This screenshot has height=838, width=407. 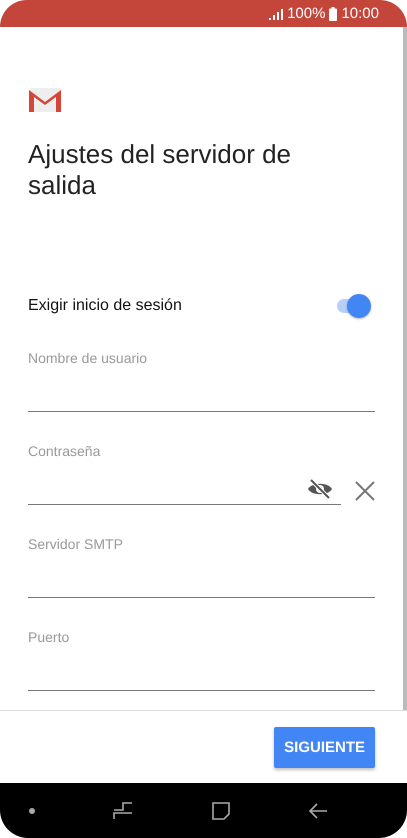 What do you see at coordinates (276, 14) in the screenshot?
I see `signal-icon` at bounding box center [276, 14].